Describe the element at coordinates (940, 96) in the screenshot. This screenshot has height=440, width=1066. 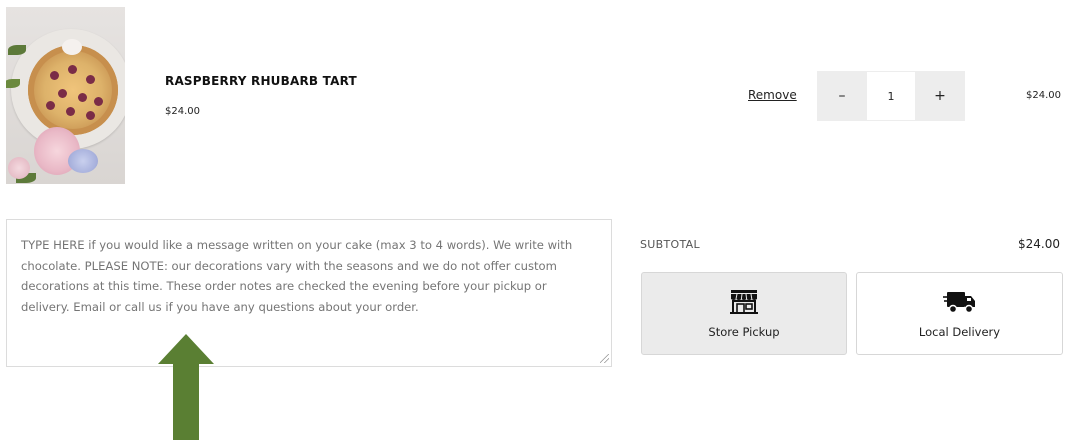
I see `increment-button: +` at that location.